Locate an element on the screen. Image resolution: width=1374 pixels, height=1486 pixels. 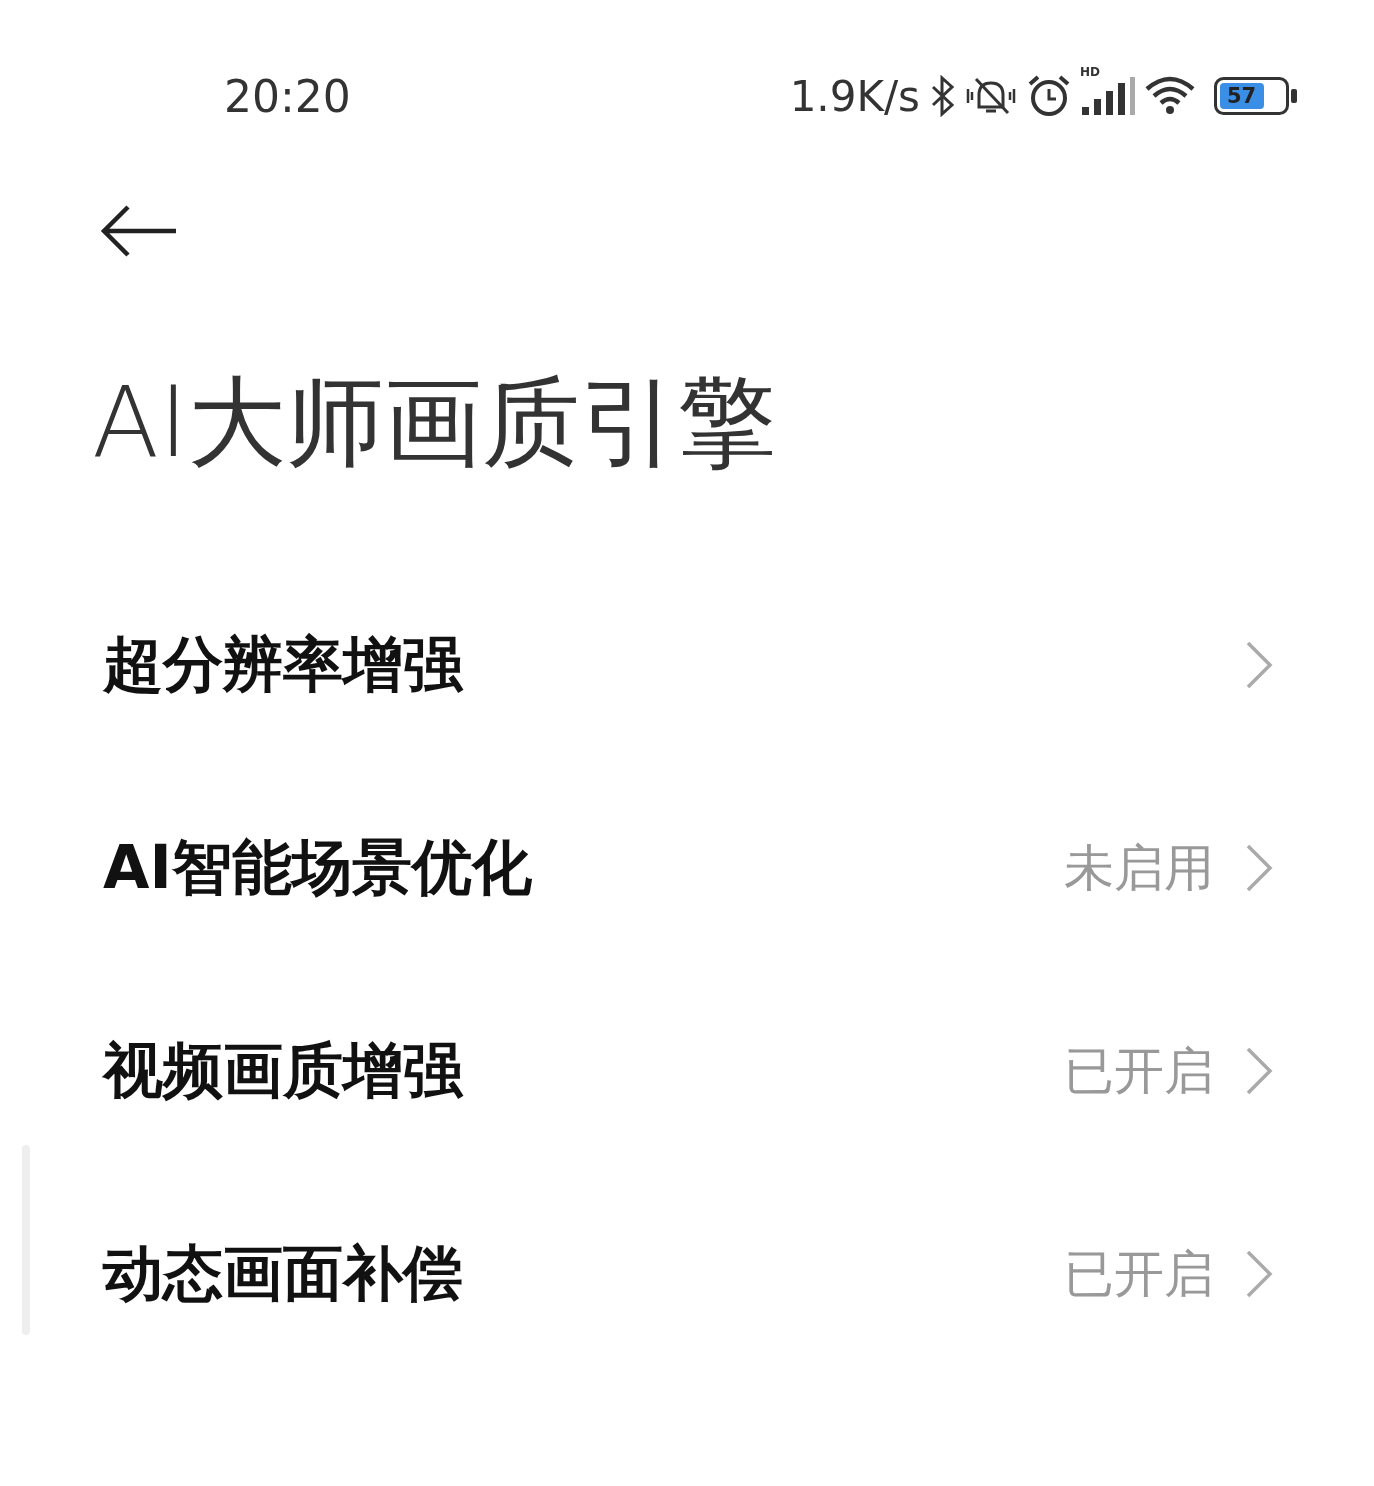
page-title: AI大师画质引擎 is located at coordinates (434, 422).